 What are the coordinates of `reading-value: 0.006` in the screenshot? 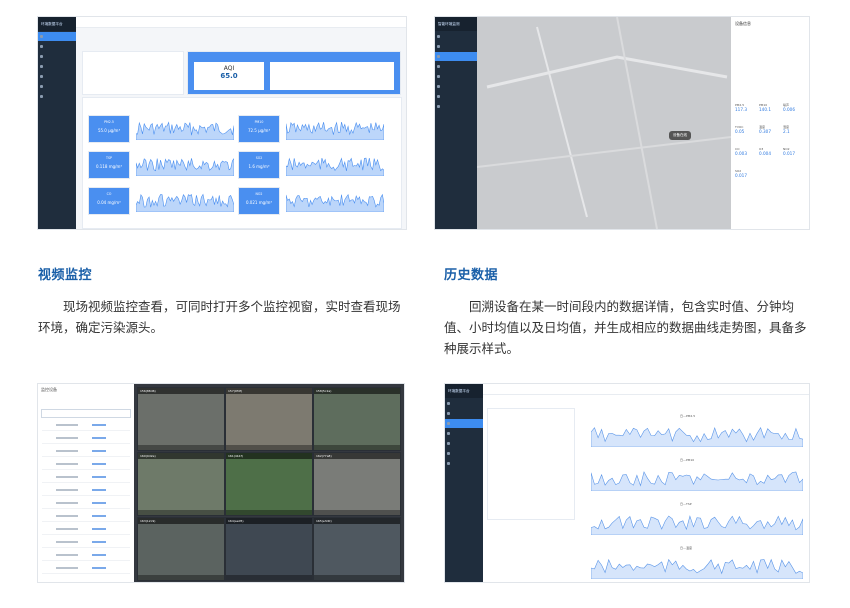 It's located at (789, 109).